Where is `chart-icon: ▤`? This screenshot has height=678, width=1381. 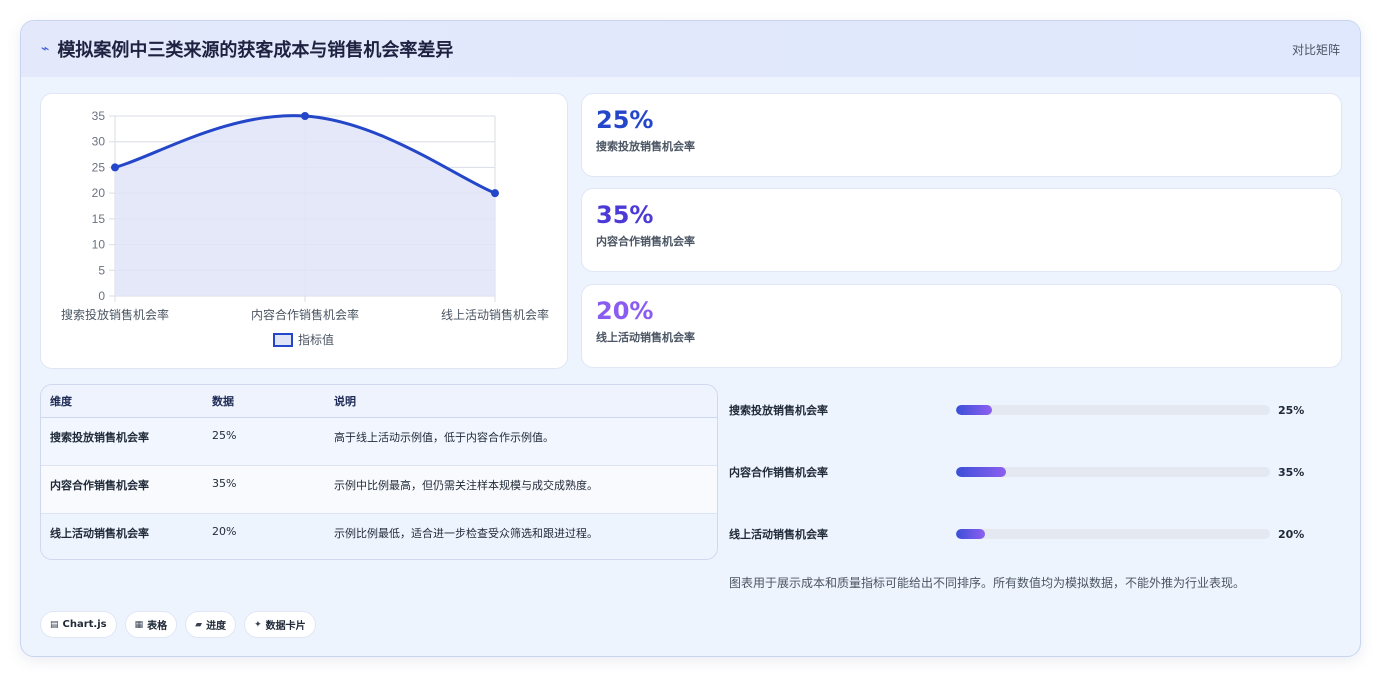 chart-icon: ▤ is located at coordinates (54, 624).